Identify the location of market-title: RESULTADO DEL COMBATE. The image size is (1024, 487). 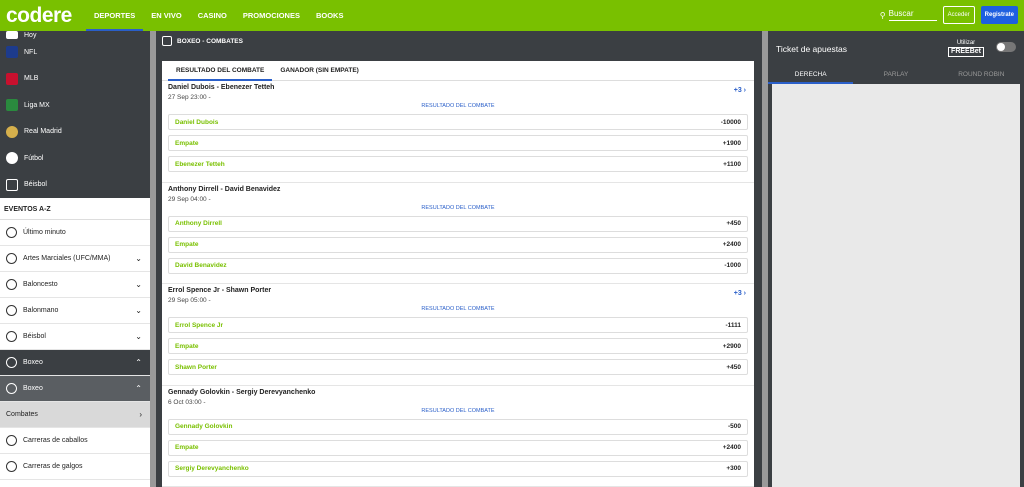
(458, 410).